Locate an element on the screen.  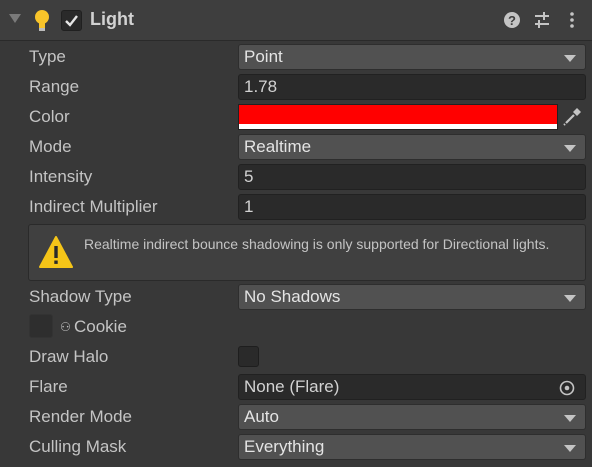
more-options-icon is located at coordinates (572, 20).